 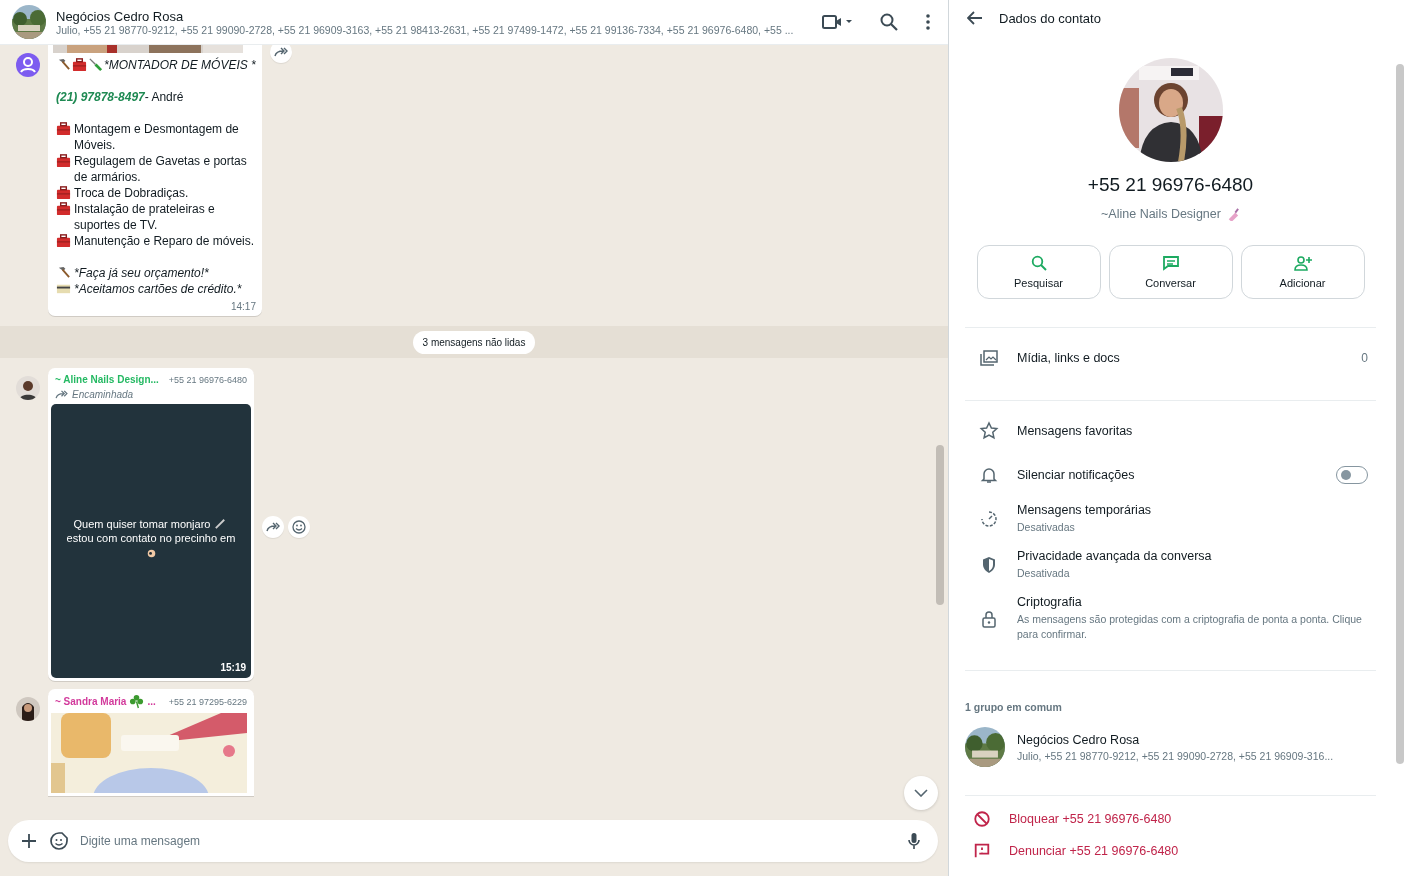 What do you see at coordinates (1090, 819) in the screenshot?
I see `danger-action-link: Bloquear +55 21 96976-6480` at bounding box center [1090, 819].